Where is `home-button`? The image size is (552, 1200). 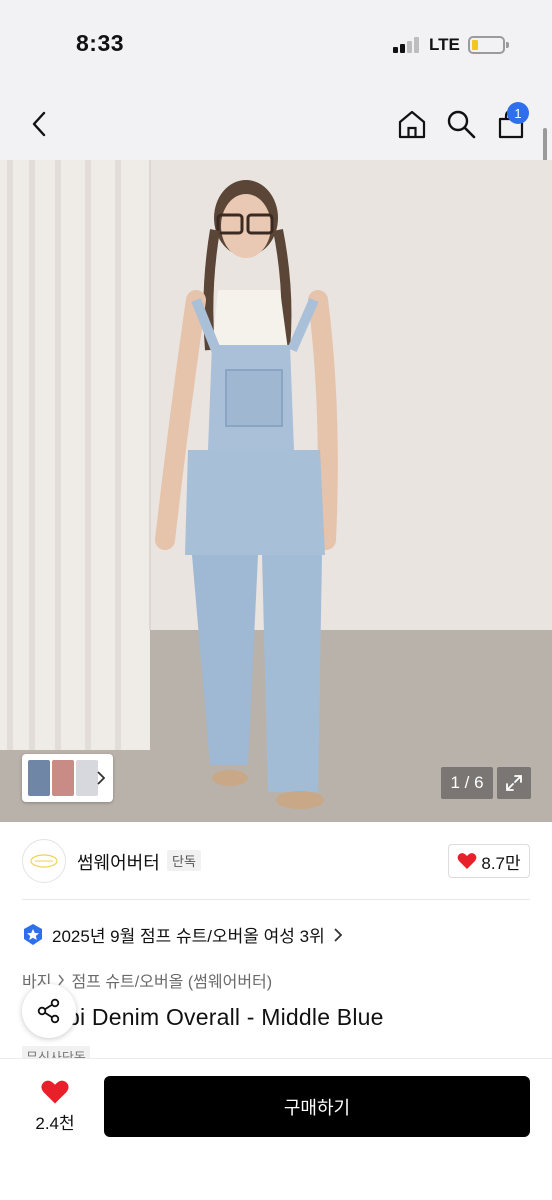 home-button is located at coordinates (412, 124).